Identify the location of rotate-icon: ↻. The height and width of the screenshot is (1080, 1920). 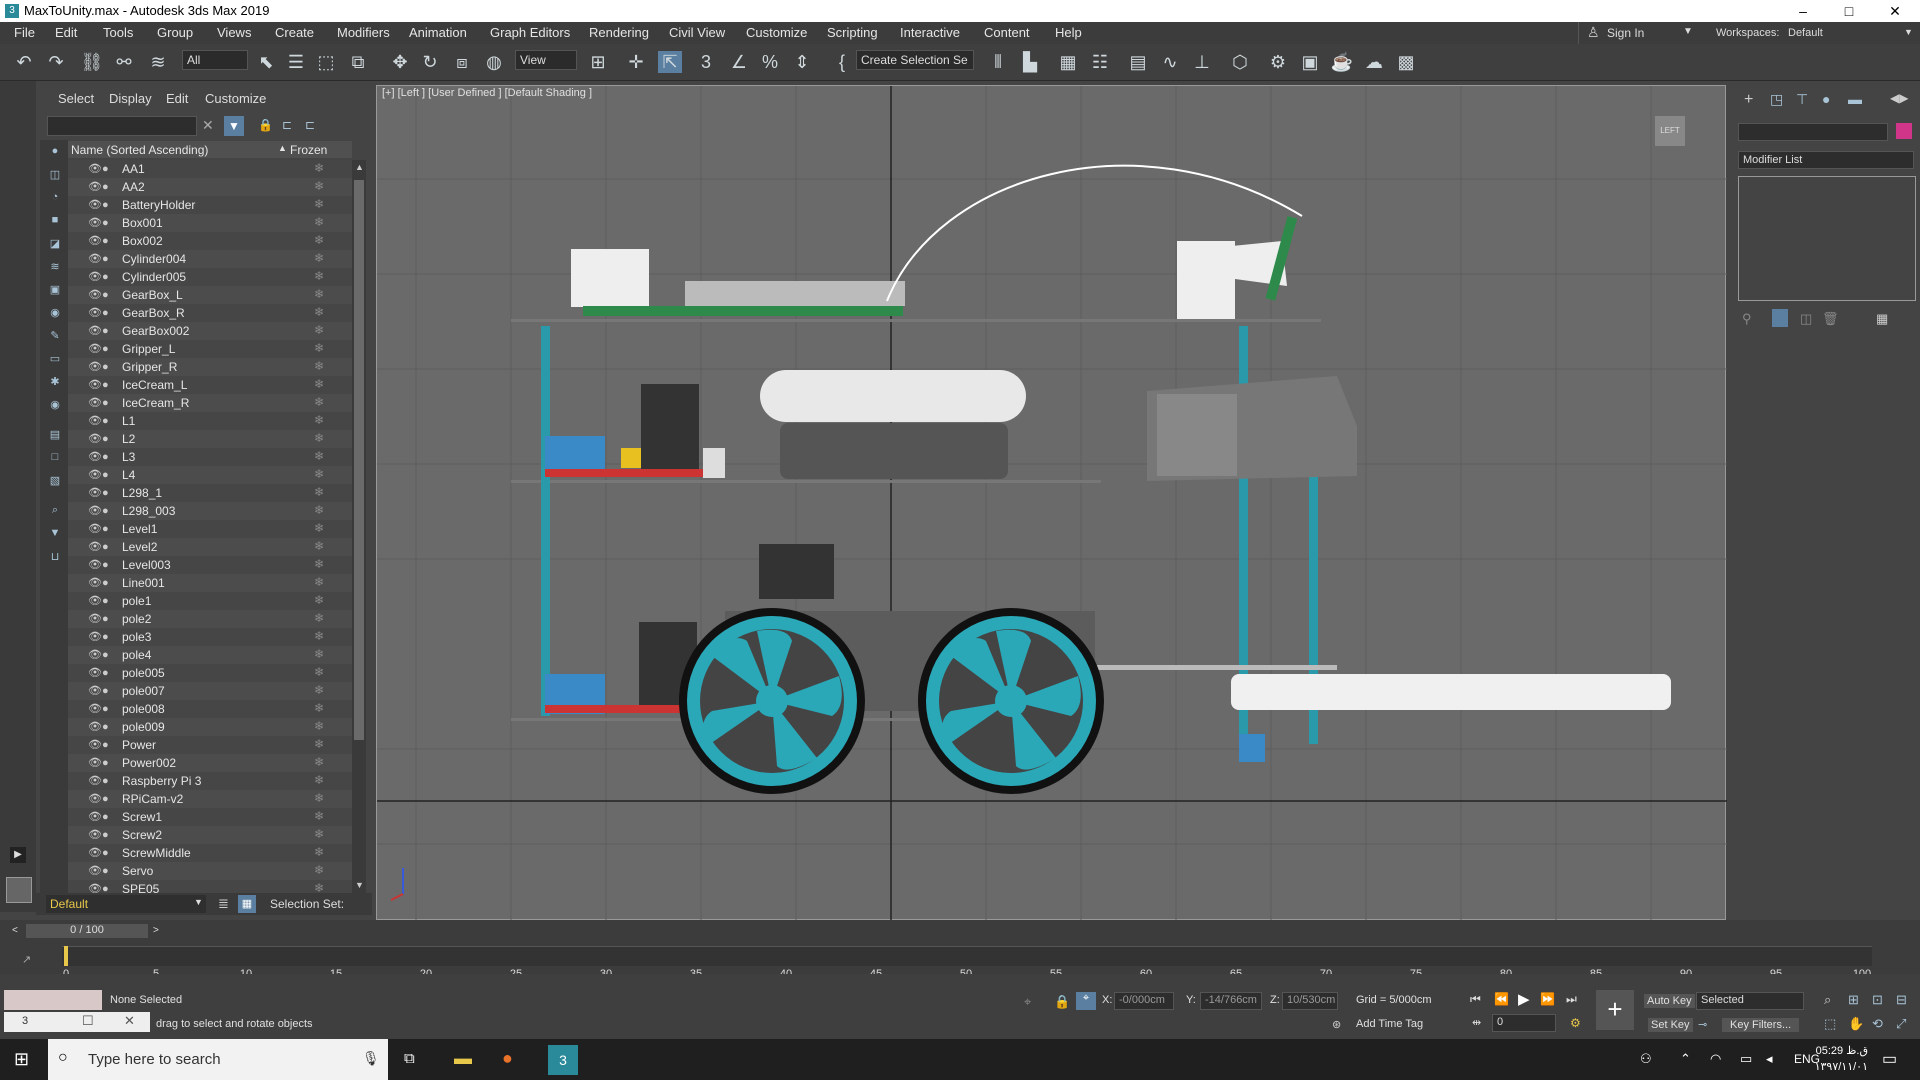
(430, 62).